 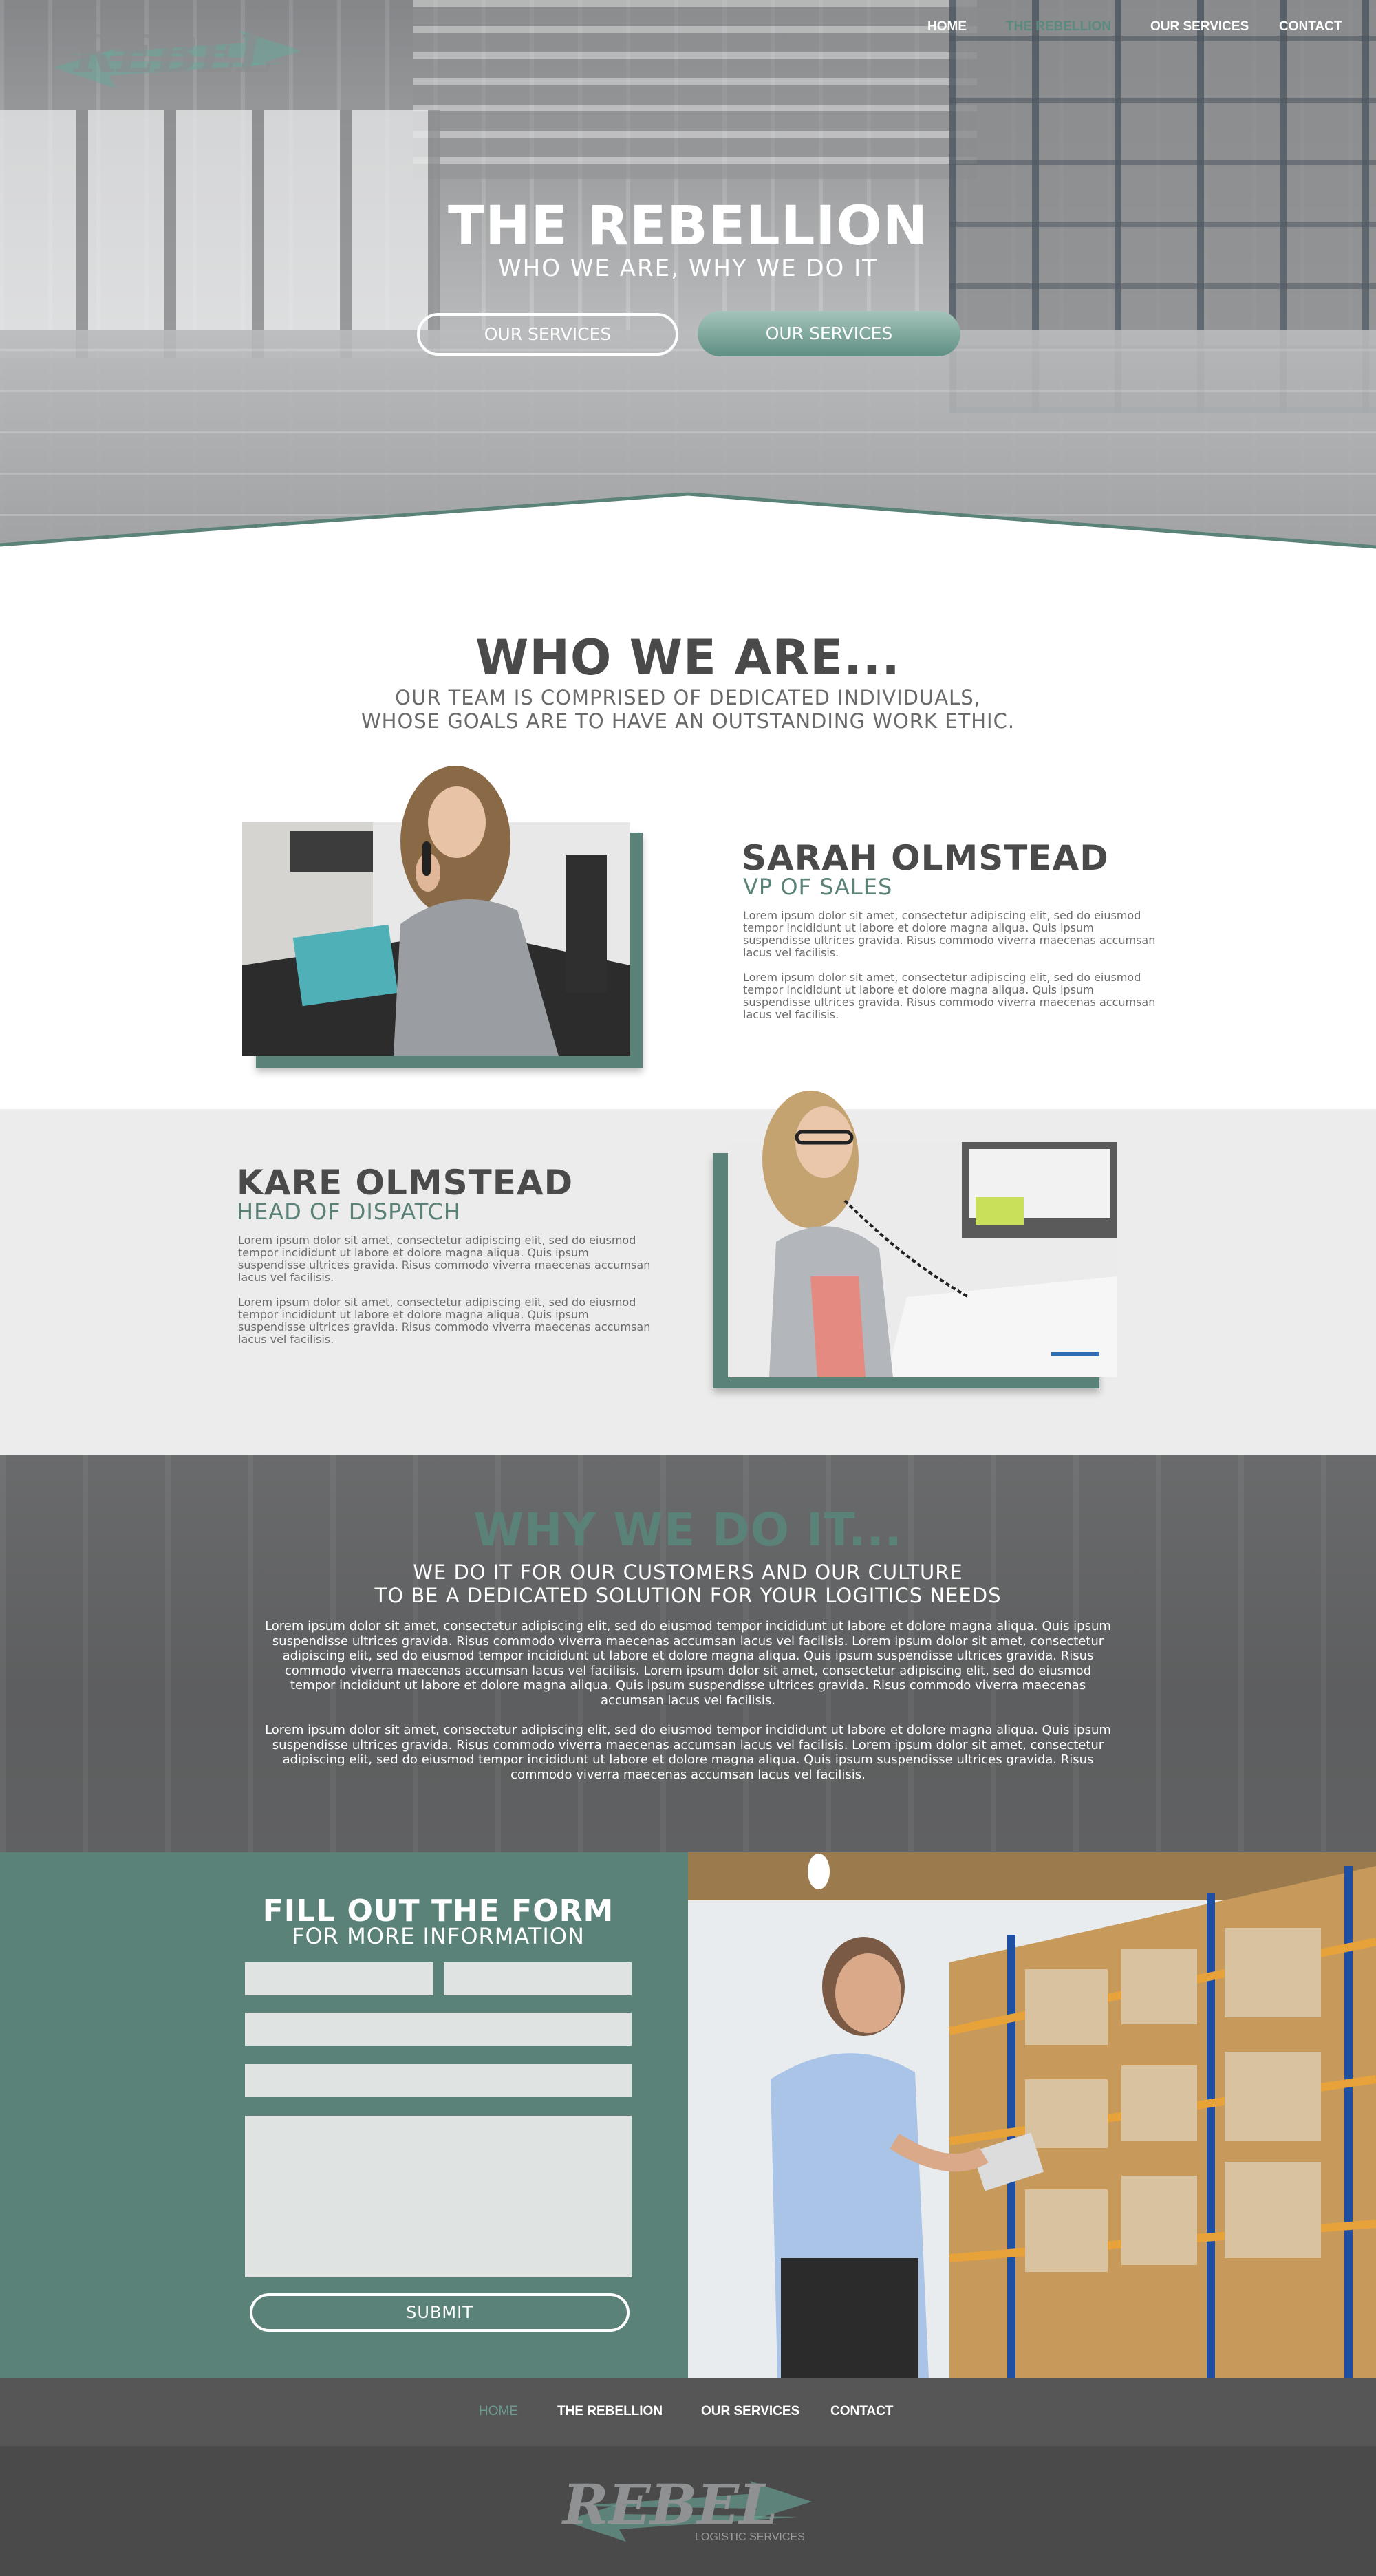 I want to click on our-services-solid-button: OUR SERVICES, so click(x=829, y=333).